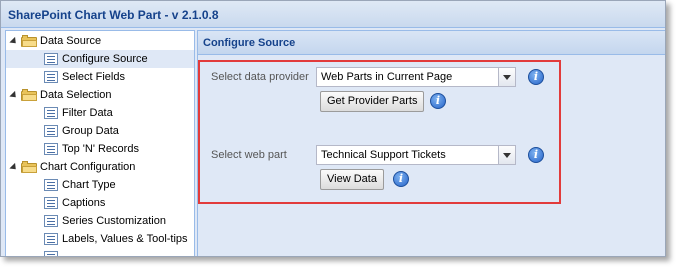 The height and width of the screenshot is (267, 679). I want to click on tree-item-data-selection: Data Selection, so click(60, 95).